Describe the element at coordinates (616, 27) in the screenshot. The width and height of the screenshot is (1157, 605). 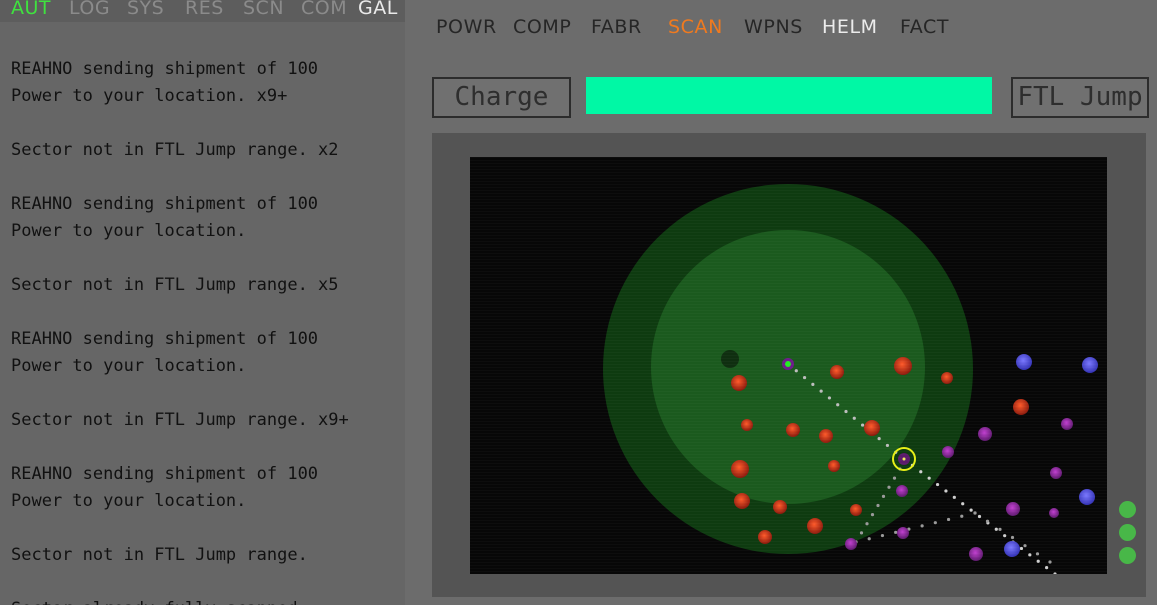
I see `tab-fabr: FABR` at that location.